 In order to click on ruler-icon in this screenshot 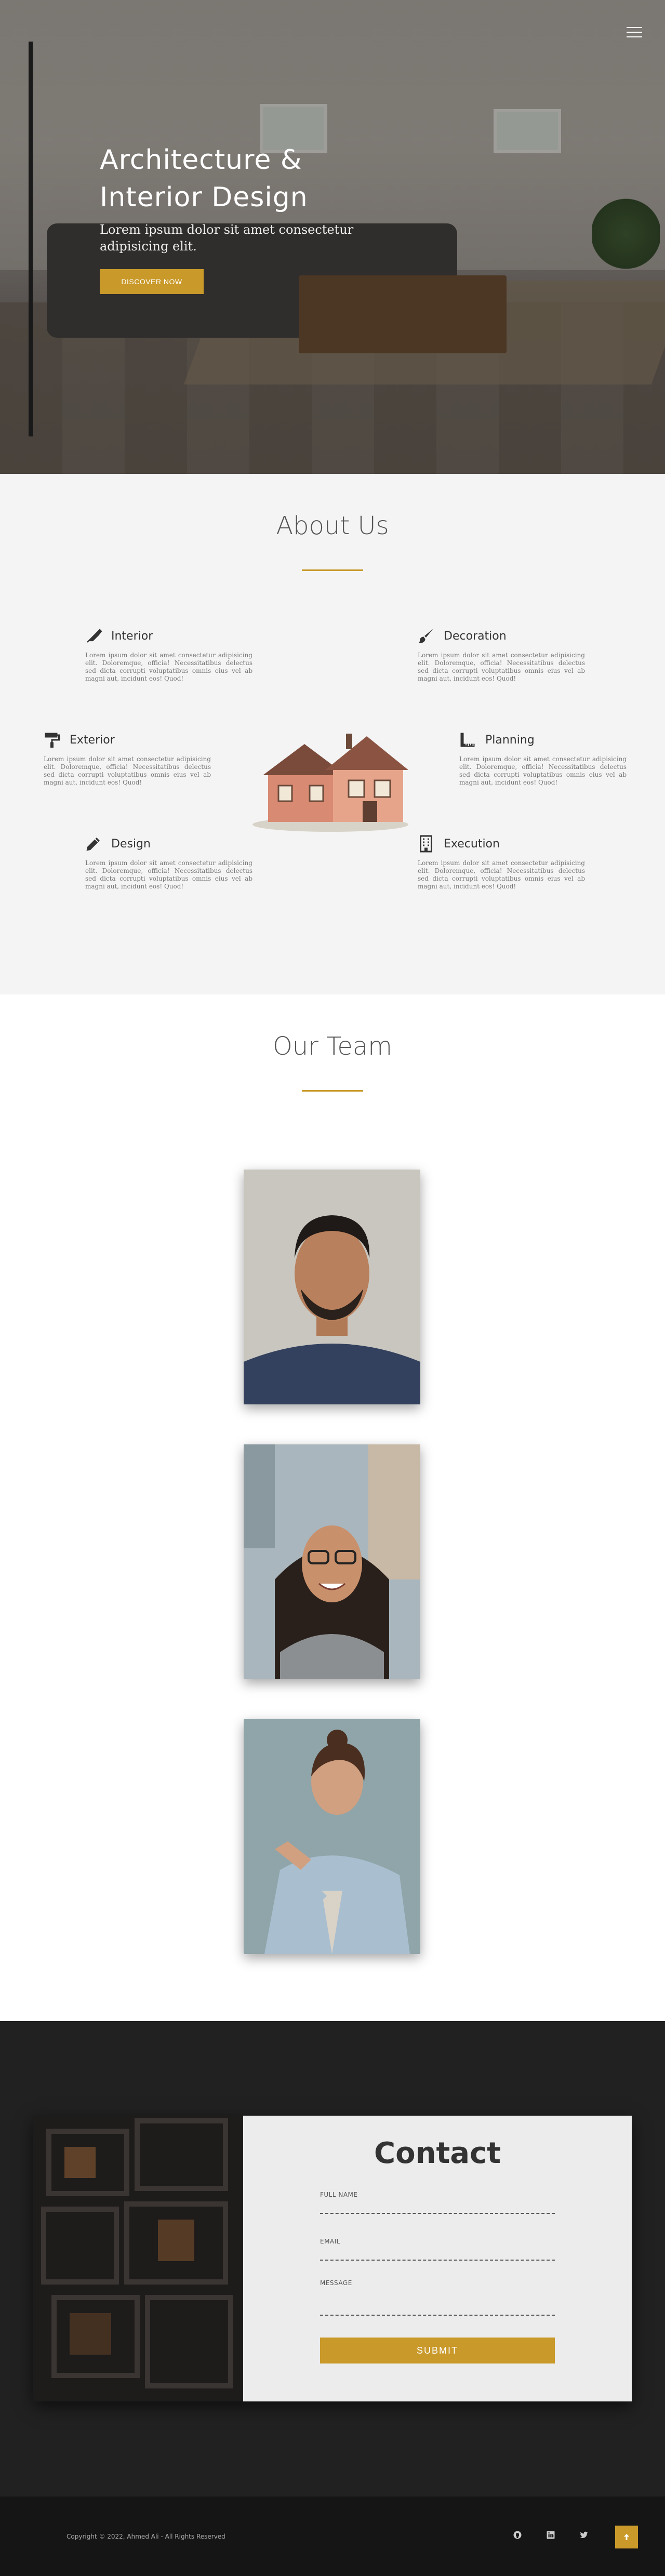, I will do `click(467, 740)`.